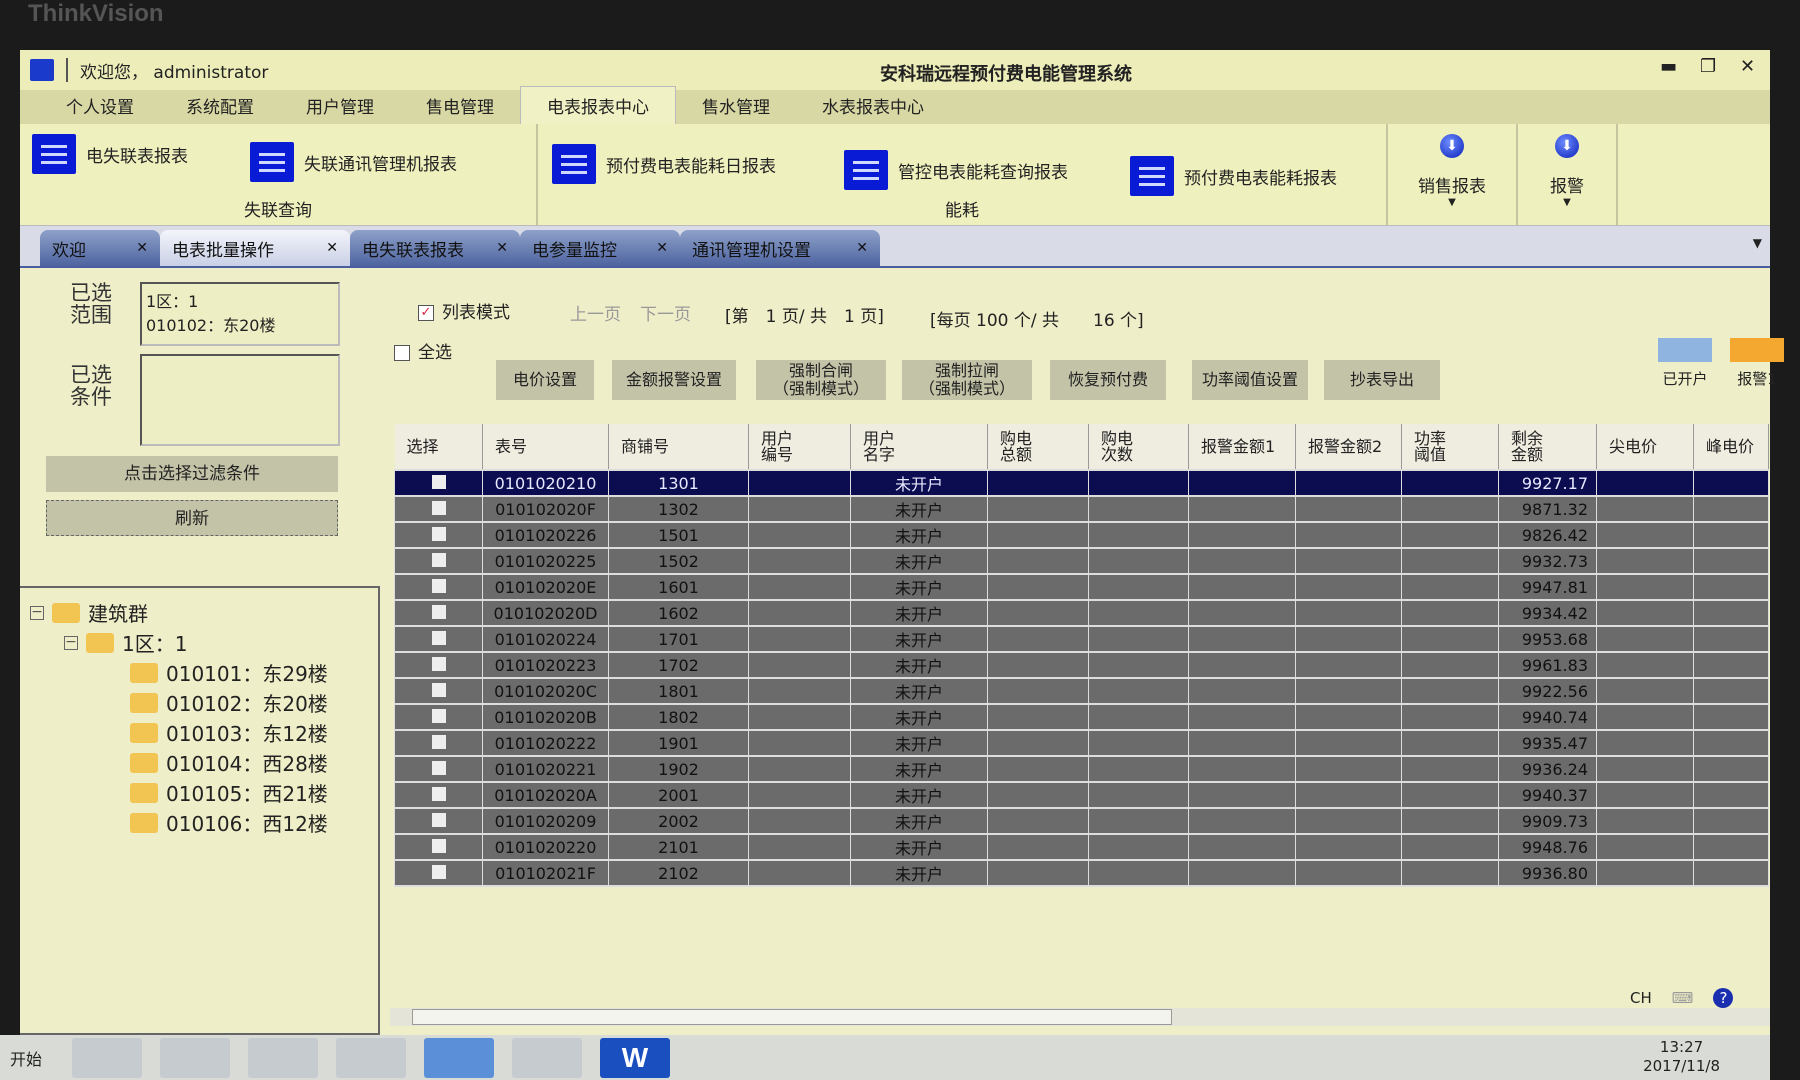  What do you see at coordinates (664, 164) in the screenshot?
I see `prepaid-daily-report-button: 预付费电表能耗日报表` at bounding box center [664, 164].